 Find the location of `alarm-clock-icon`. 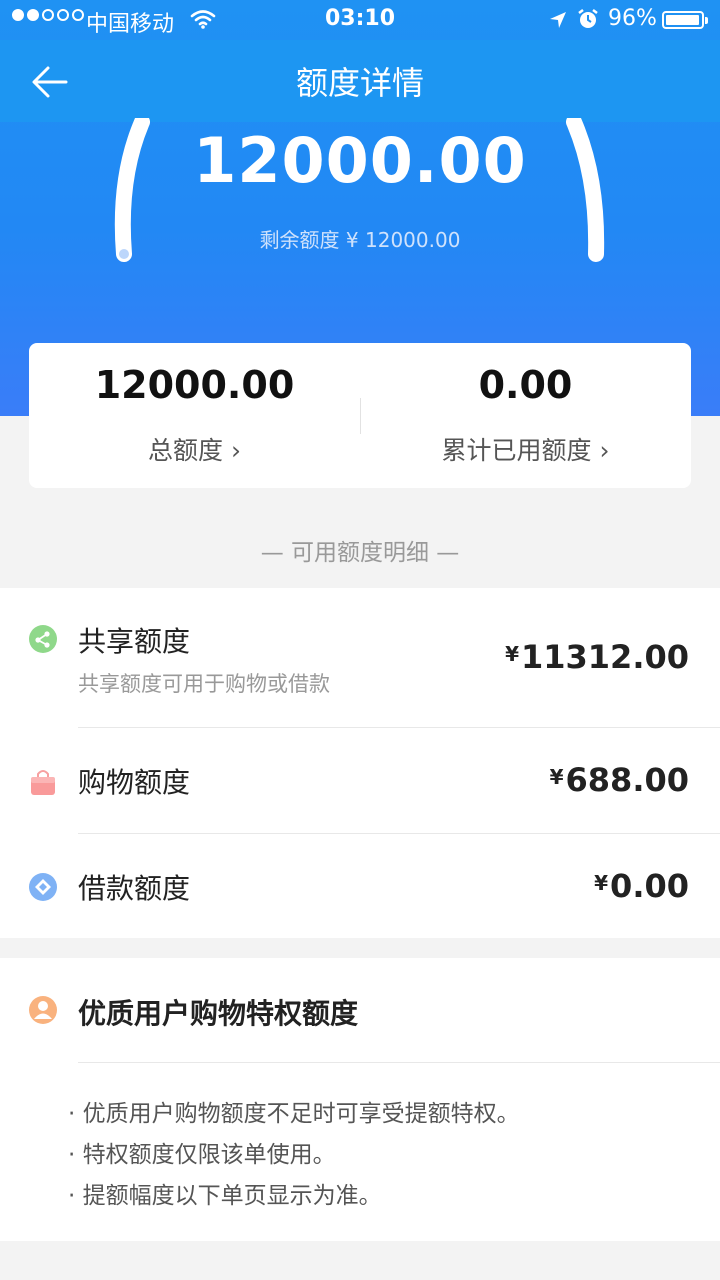

alarm-clock-icon is located at coordinates (588, 18).